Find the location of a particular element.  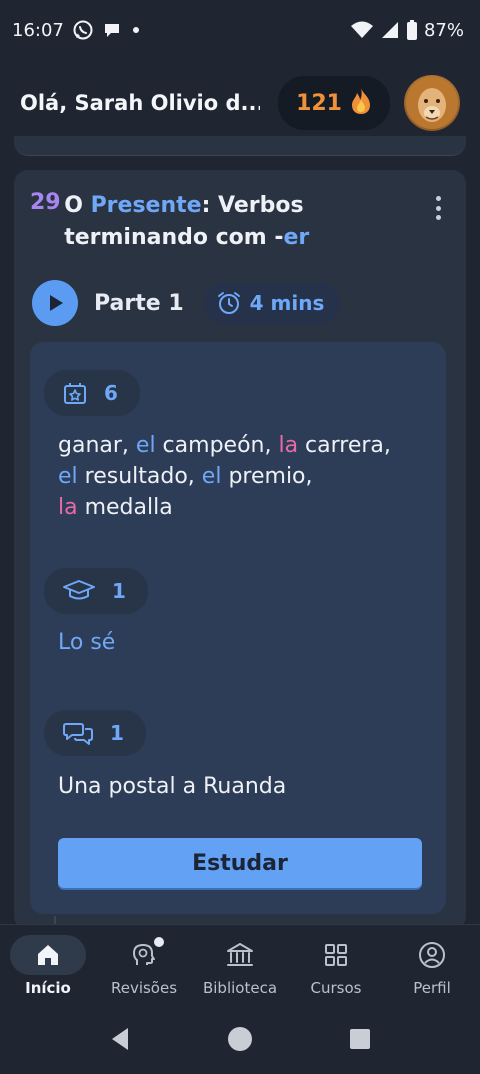

nav-label: Início is located at coordinates (48, 988).